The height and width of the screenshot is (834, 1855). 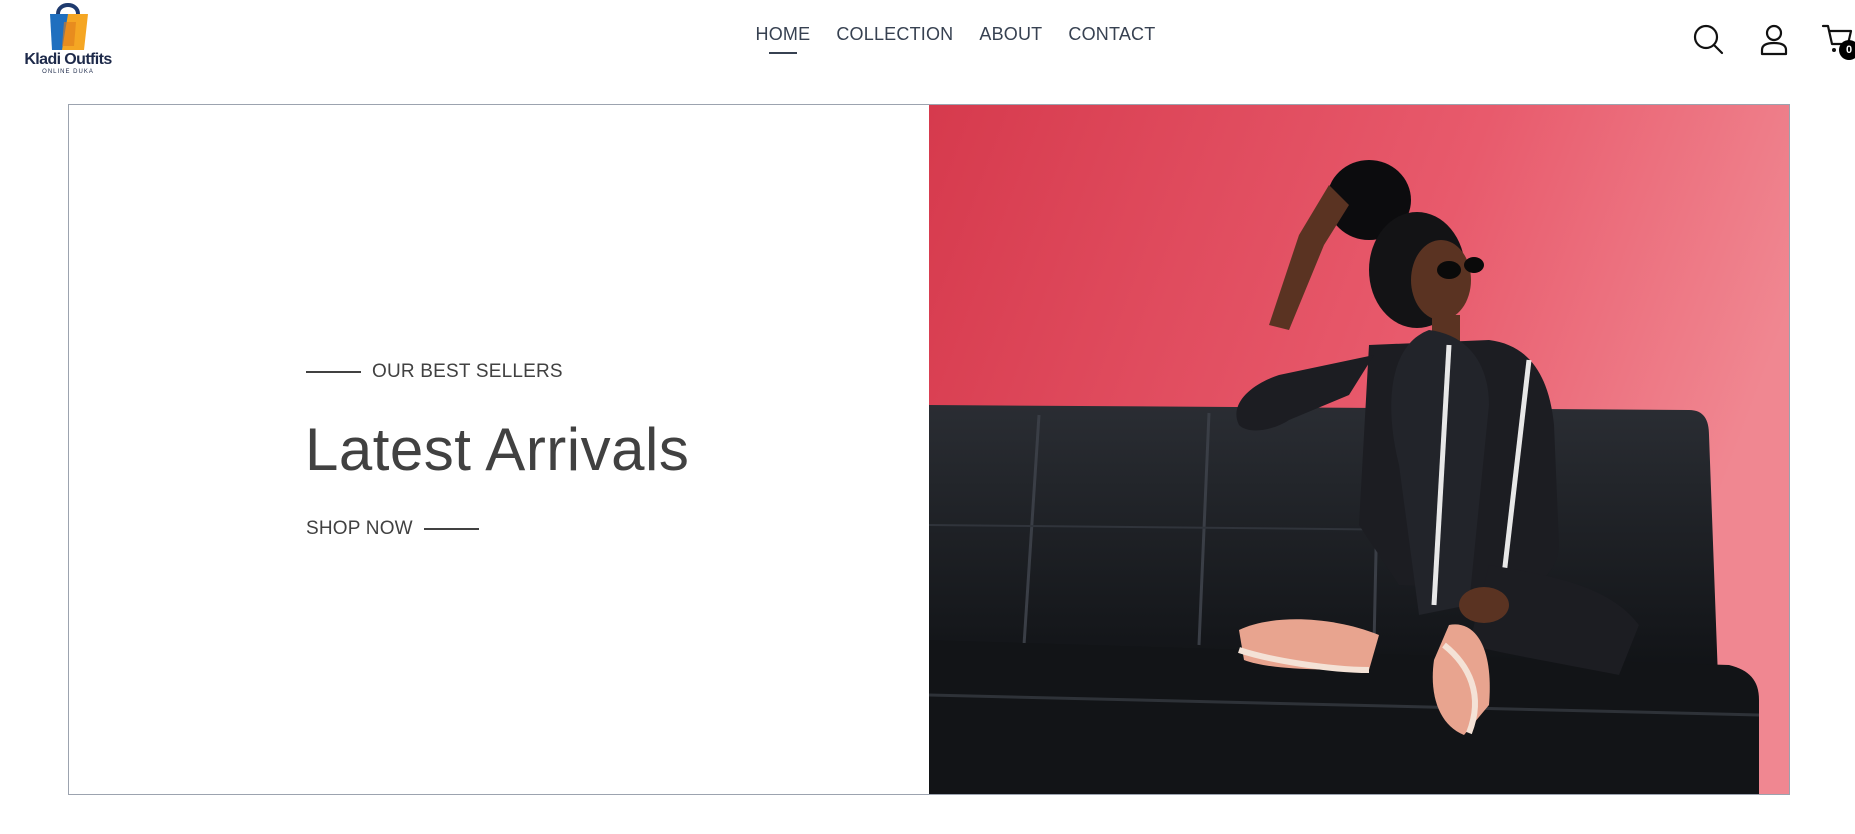 I want to click on hero-title: Latest Arrivals, so click(x=497, y=449).